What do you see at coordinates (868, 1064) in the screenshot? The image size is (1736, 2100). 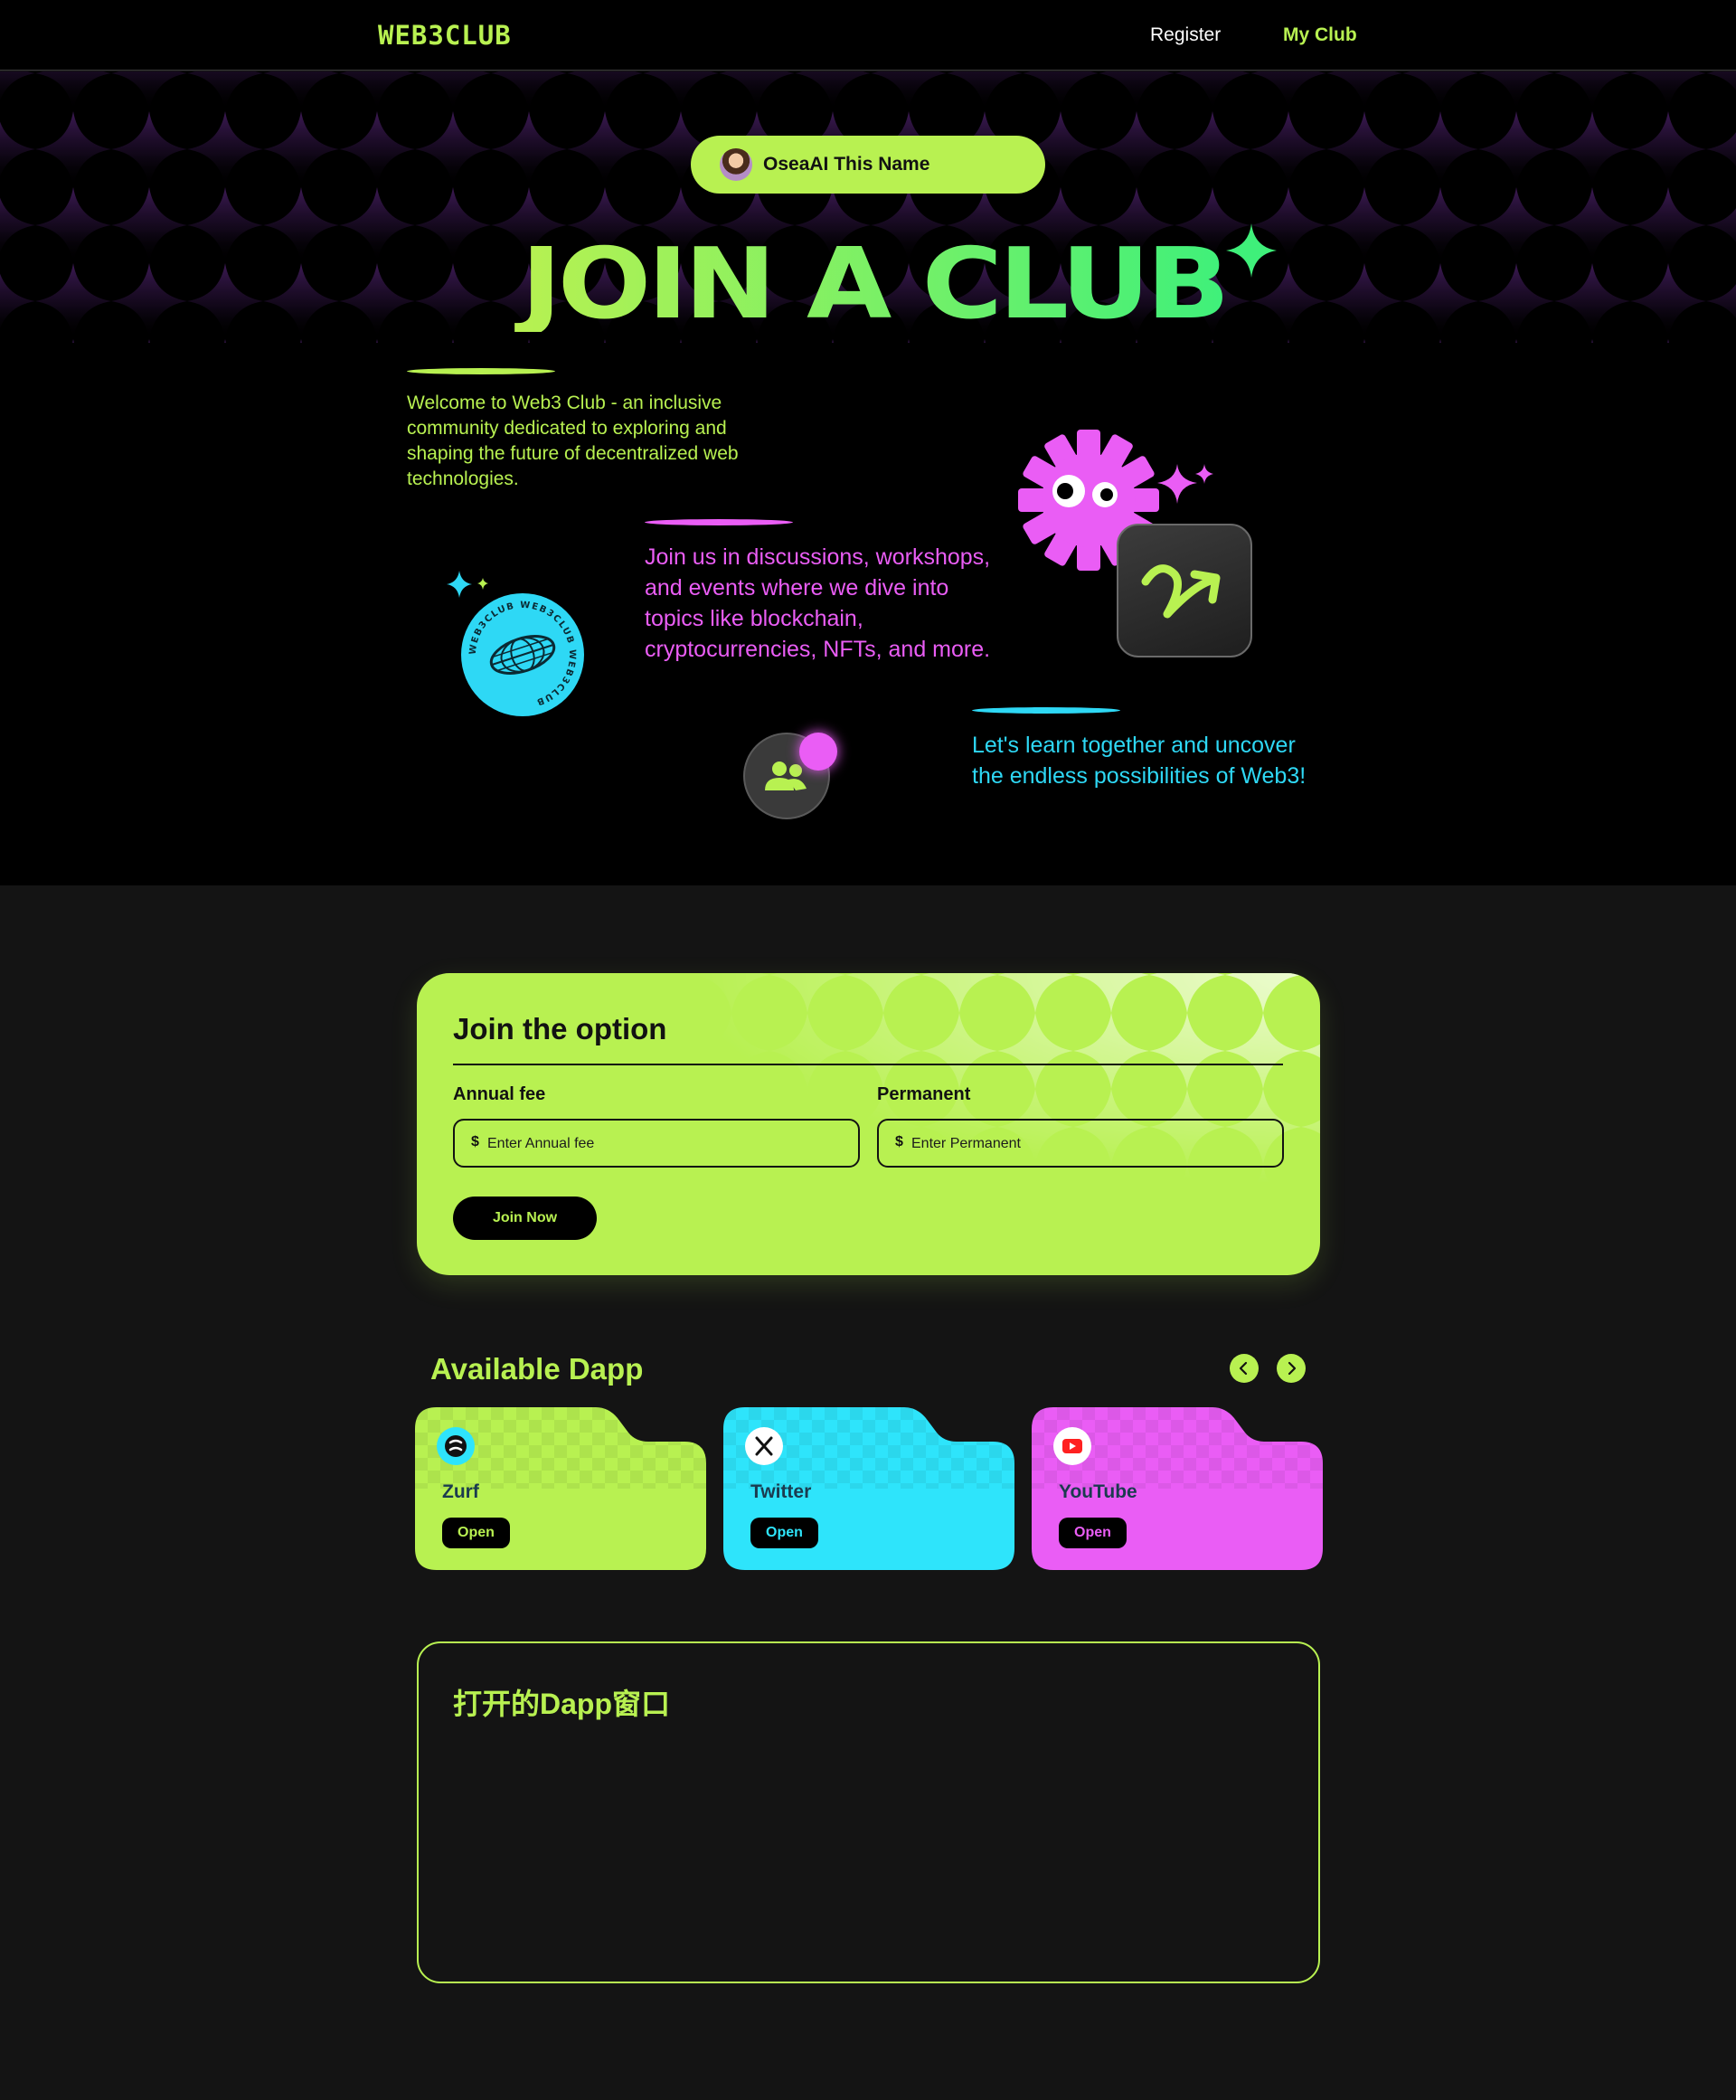 I see `divider` at bounding box center [868, 1064].